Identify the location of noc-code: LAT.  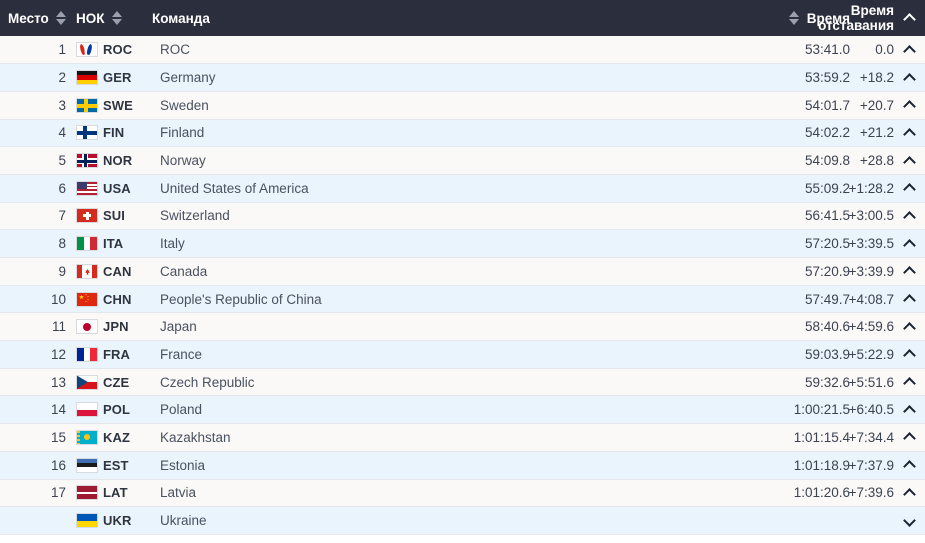
(115, 493).